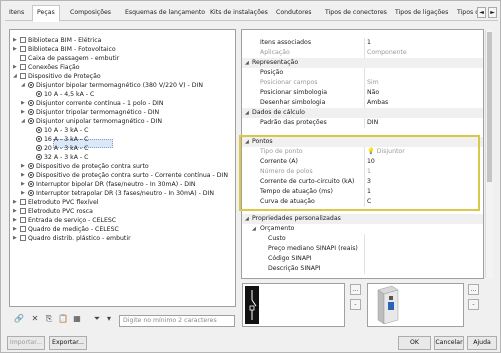 This screenshot has width=501, height=353. Describe the element at coordinates (109, 319) in the screenshot. I see `dropdown-icon: ▾` at that location.